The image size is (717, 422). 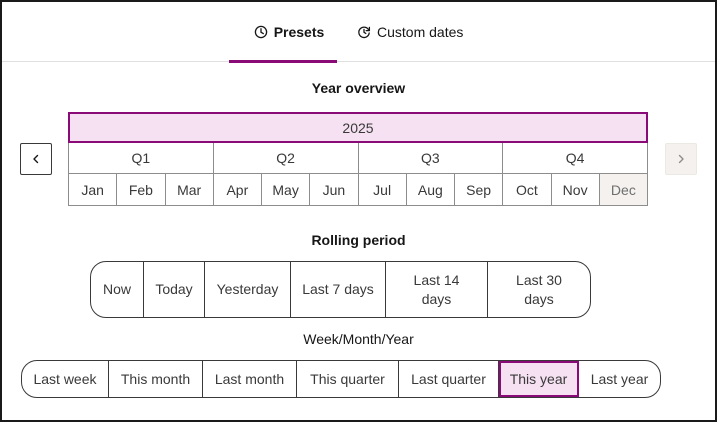 I want to click on option-this-month: This month, so click(x=156, y=379).